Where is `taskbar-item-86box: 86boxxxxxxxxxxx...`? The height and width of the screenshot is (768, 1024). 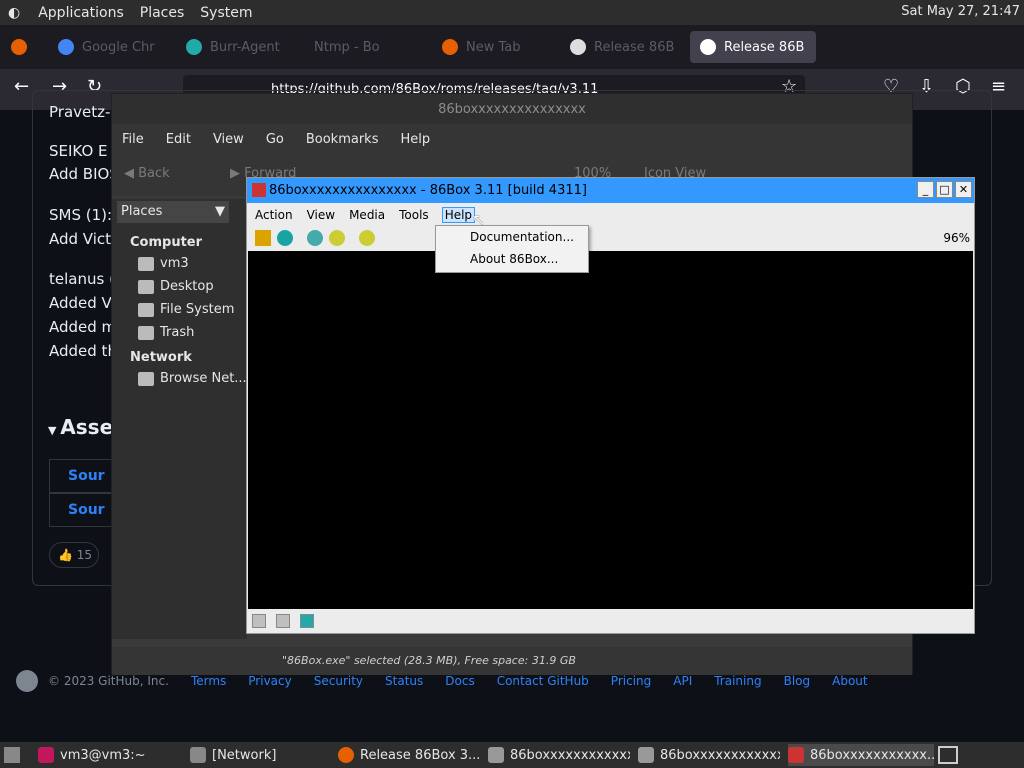
taskbar-item-86box: 86boxxxxxxxxxxx... is located at coordinates (861, 755).